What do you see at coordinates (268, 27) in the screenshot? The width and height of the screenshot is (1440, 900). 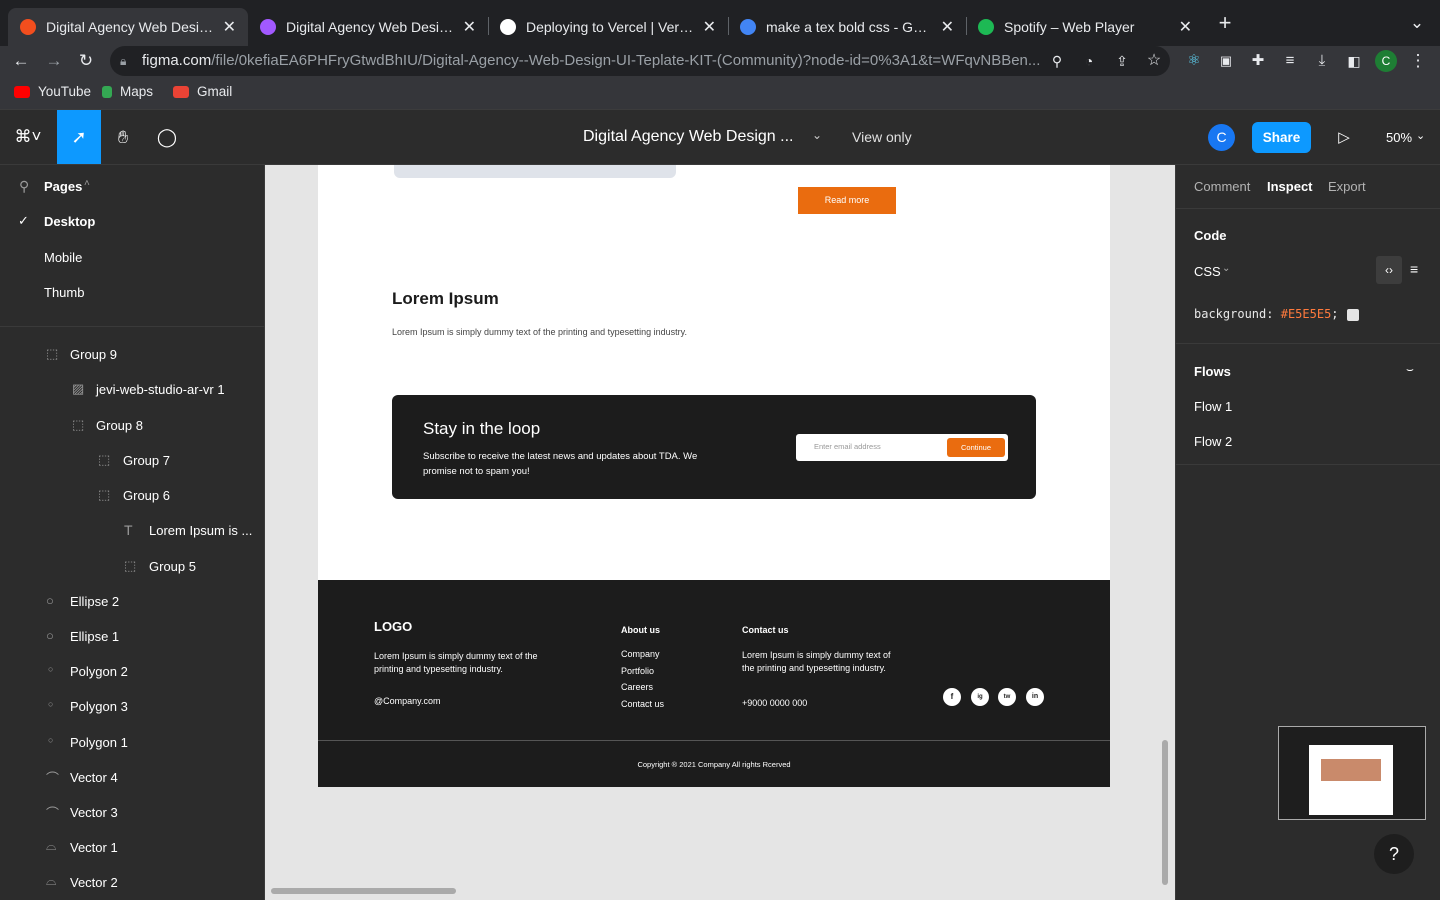 I see `figma-favicon-icon` at bounding box center [268, 27].